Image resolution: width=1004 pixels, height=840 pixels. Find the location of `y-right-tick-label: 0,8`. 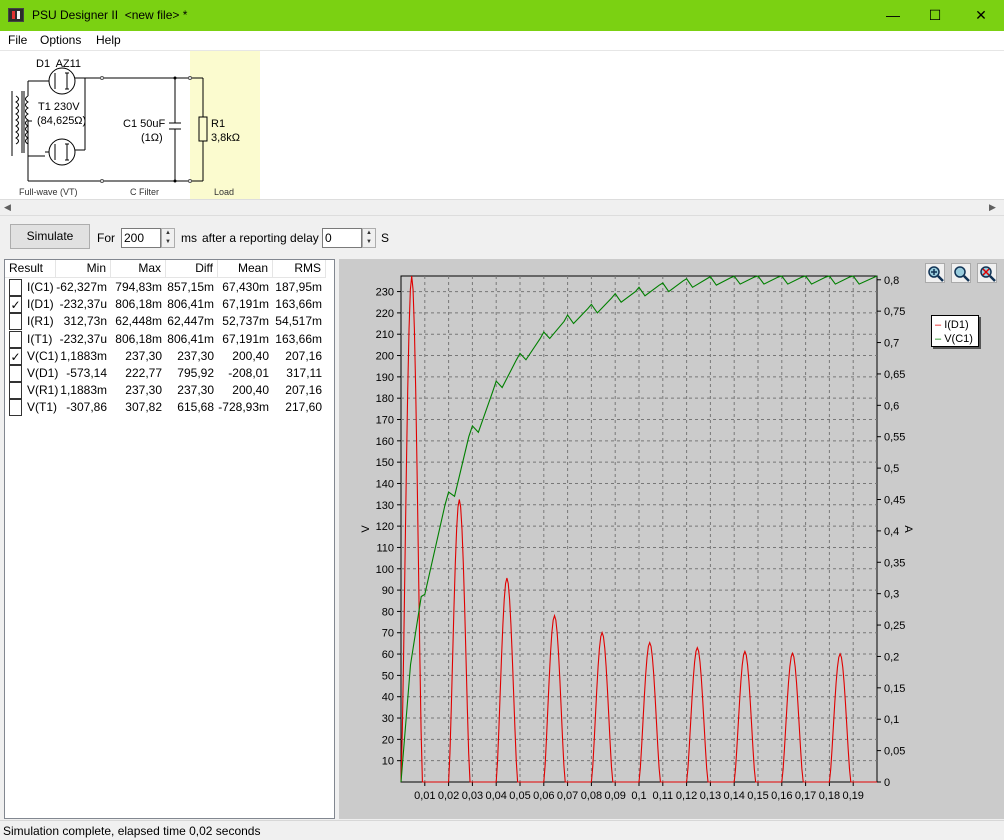

y-right-tick-label: 0,8 is located at coordinates (891, 281).